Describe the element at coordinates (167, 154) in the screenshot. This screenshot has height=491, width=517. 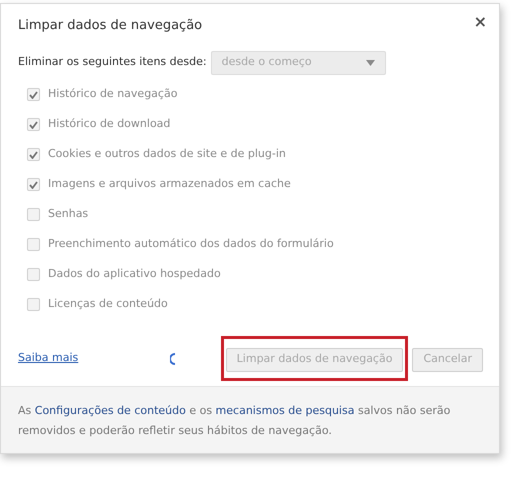
I see `checkbox-label: Cookies e outros dados de site e de plug-in` at that location.